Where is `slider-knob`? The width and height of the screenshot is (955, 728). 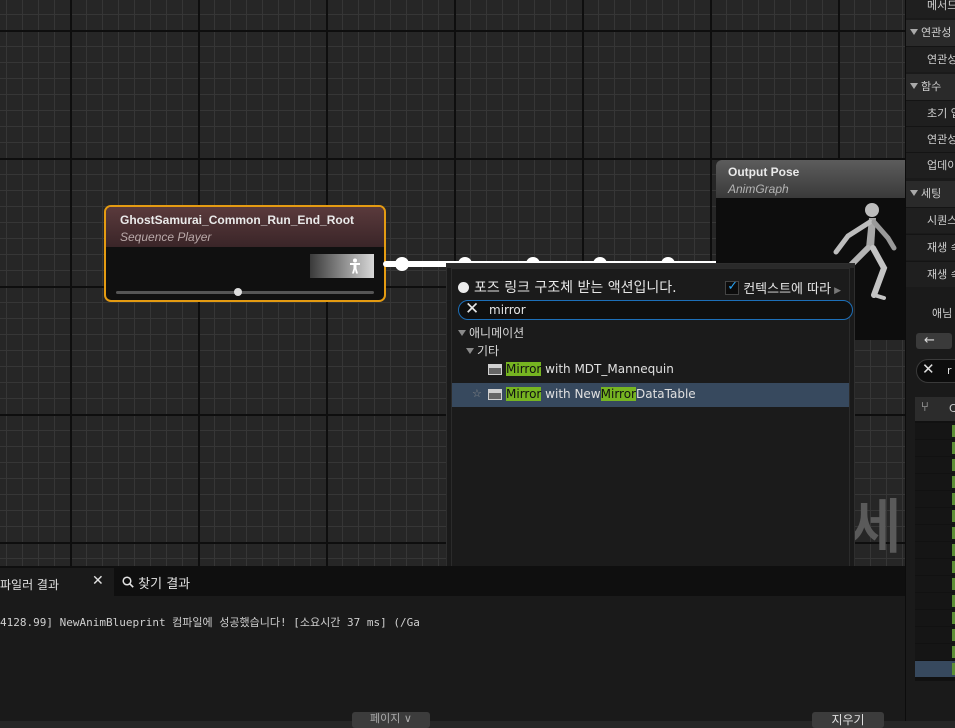 slider-knob is located at coordinates (238, 292).